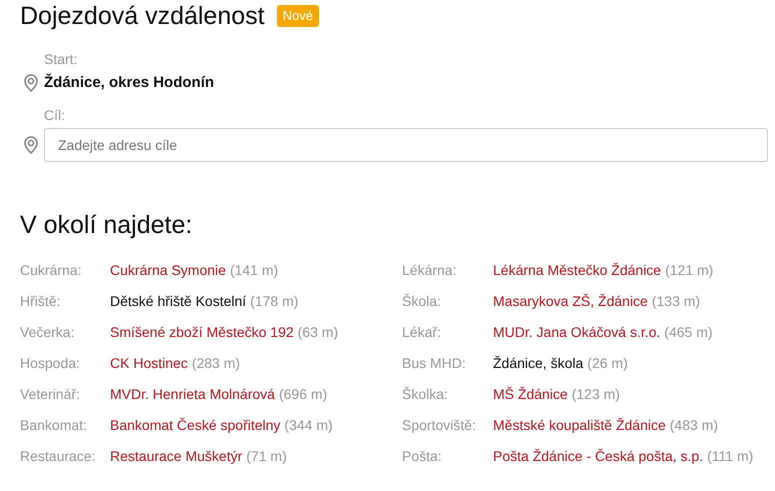 This screenshot has height=491, width=775. I want to click on distance-text: (696 m), so click(303, 394).